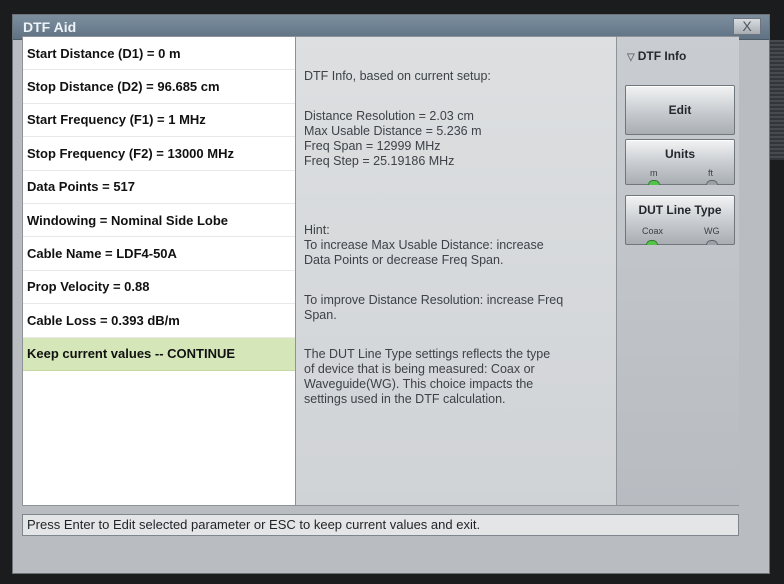 This screenshot has width=784, height=584. I want to click on units-option-ft: ft, so click(711, 173).